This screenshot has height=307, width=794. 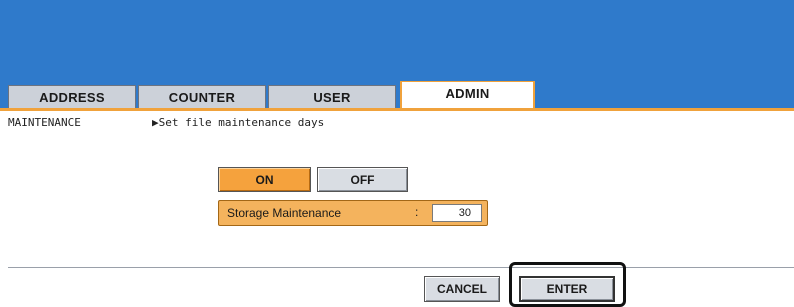 What do you see at coordinates (467, 94) in the screenshot?
I see `tab-admin: ADMIN` at bounding box center [467, 94].